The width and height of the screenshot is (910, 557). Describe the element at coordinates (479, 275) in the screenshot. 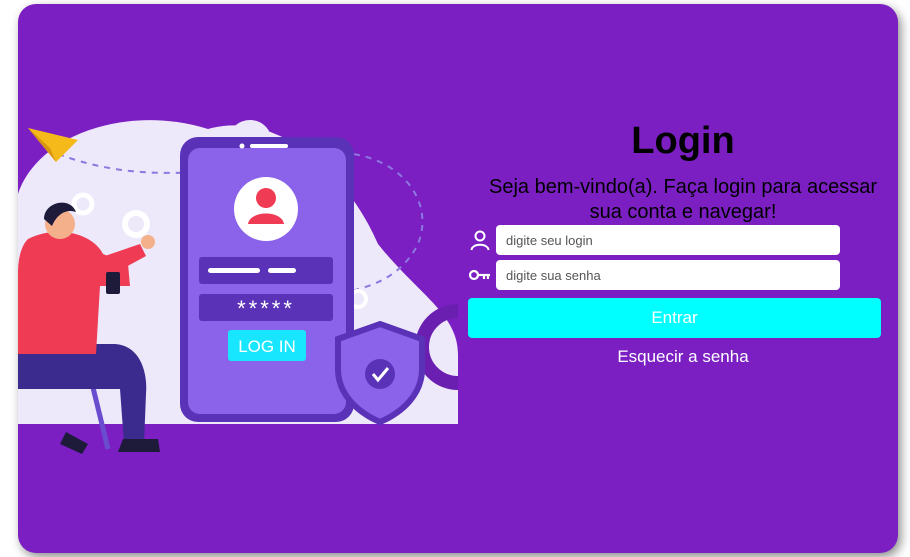

I see `key-icon` at that location.